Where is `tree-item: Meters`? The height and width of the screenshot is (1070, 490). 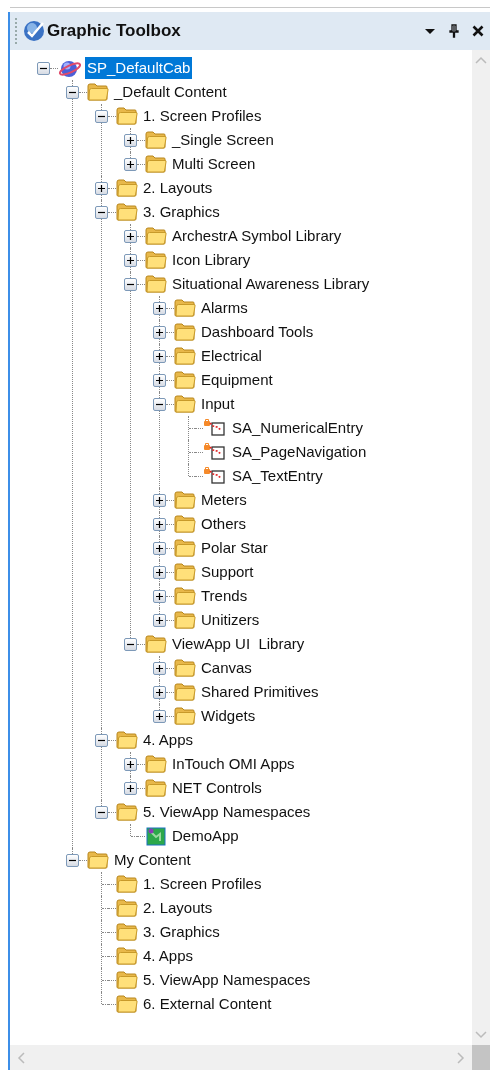
tree-item: Meters is located at coordinates (224, 500).